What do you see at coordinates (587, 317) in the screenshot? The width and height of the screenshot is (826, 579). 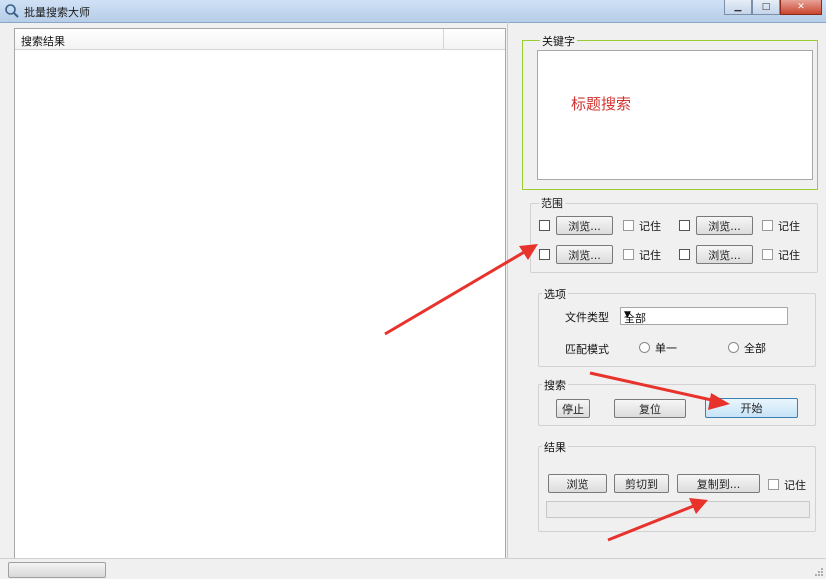 I see `file-type-label: 文件类型` at bounding box center [587, 317].